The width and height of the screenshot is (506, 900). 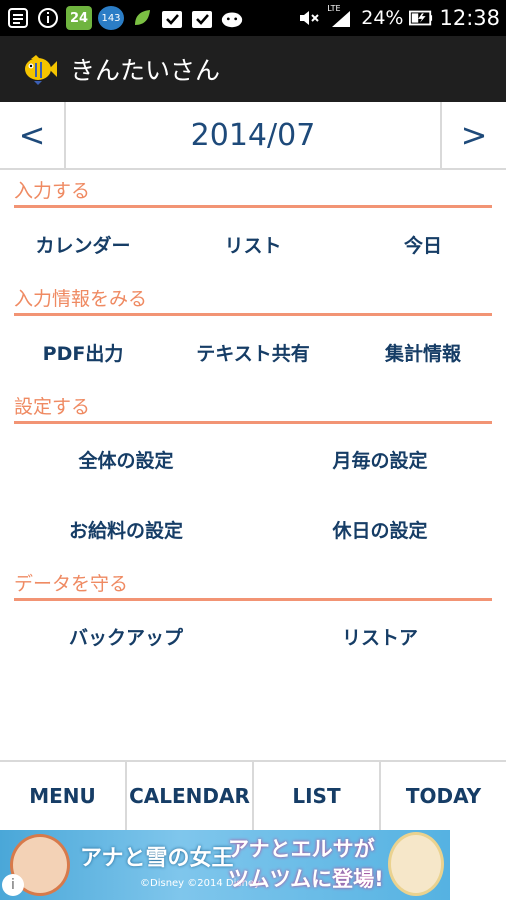 I want to click on check-bag-icon, so click(x=172, y=18).